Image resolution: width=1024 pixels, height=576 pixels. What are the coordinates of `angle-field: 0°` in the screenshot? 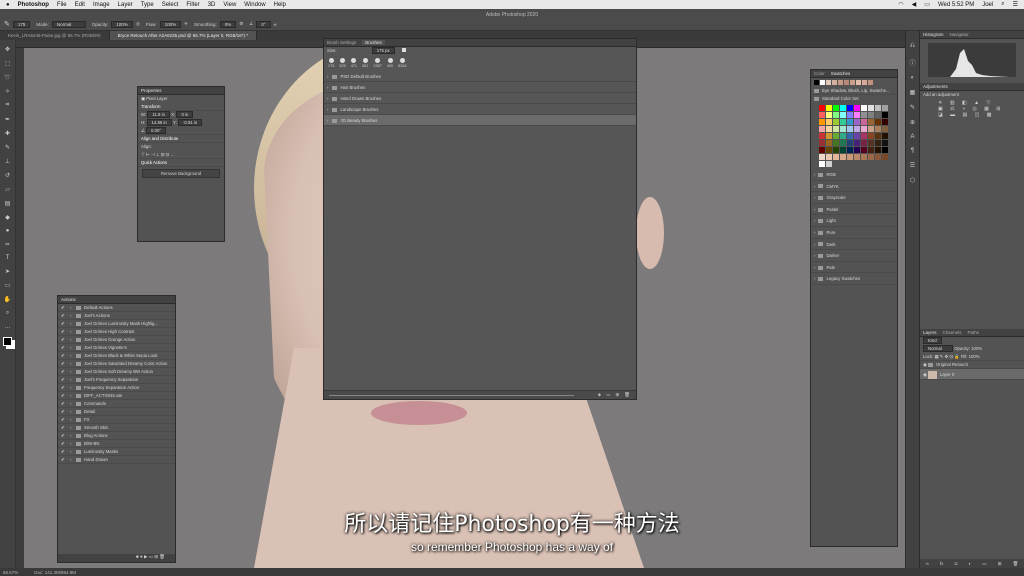 It's located at (263, 24).